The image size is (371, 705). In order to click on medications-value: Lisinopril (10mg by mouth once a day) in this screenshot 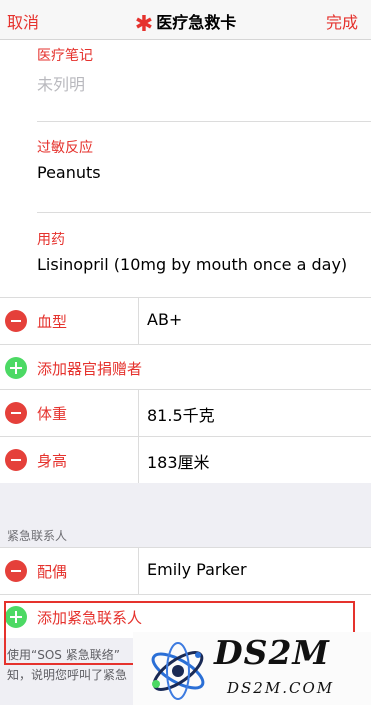, I will do `click(192, 264)`.